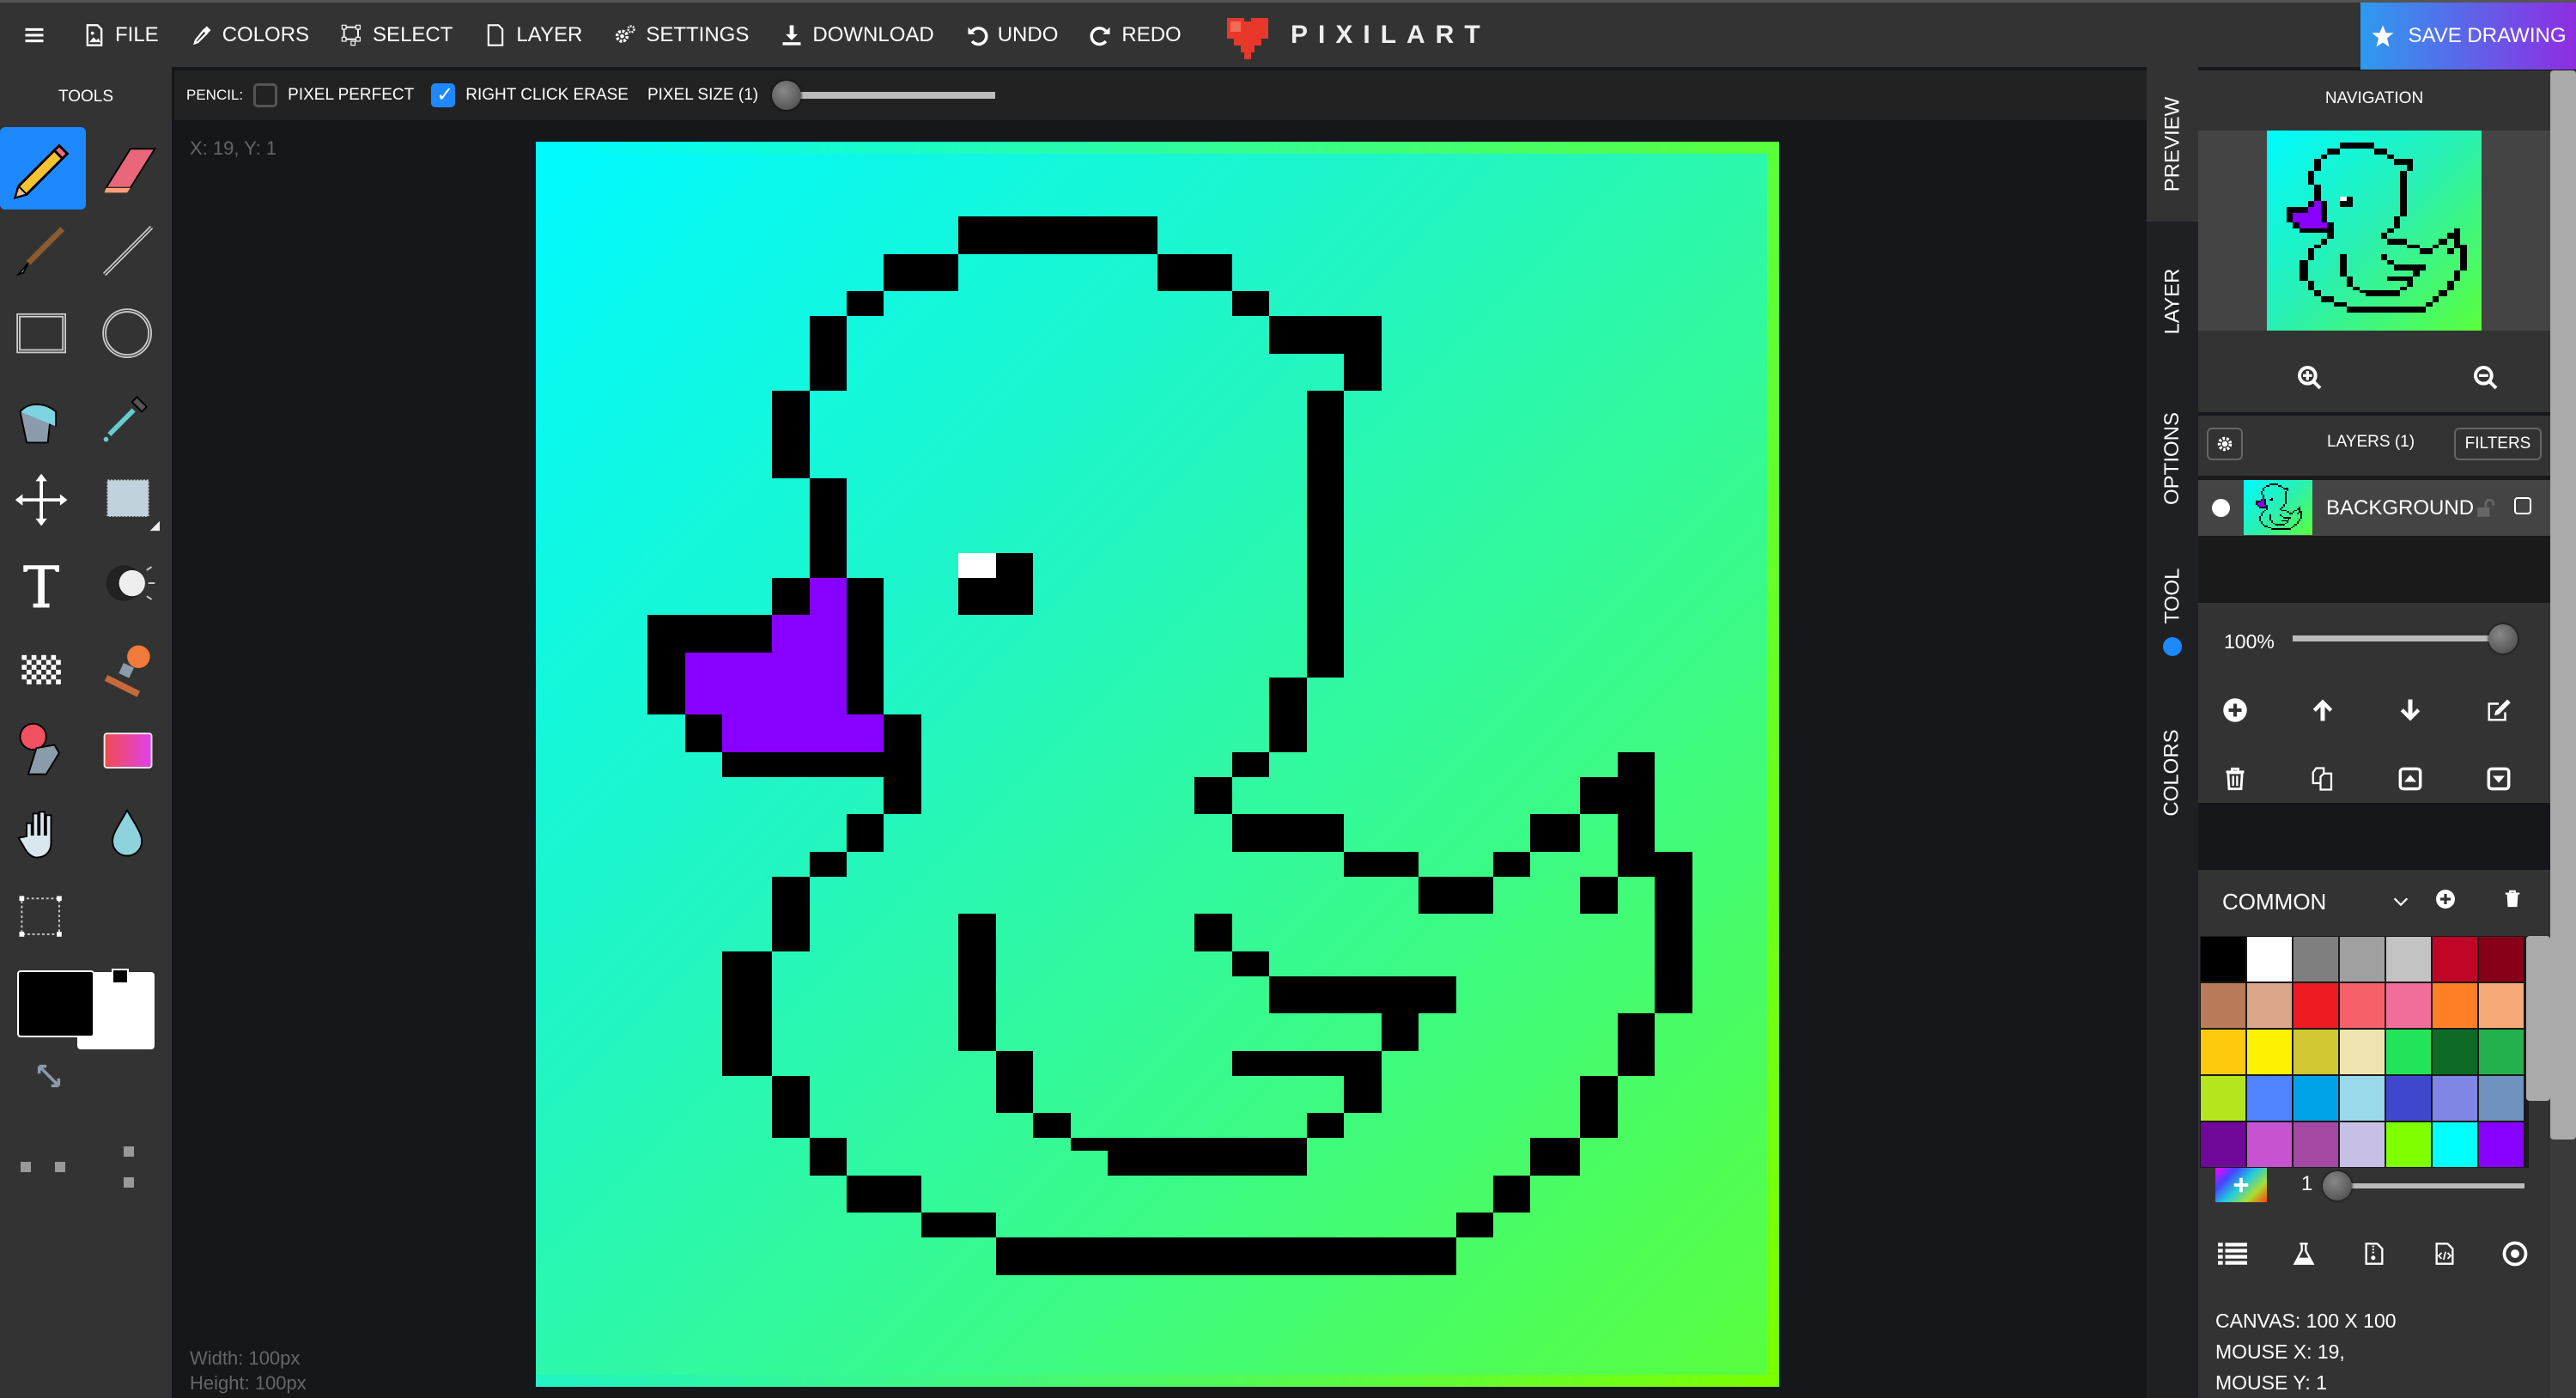 This screenshot has width=2576, height=1398. I want to click on brush-size-slider, so click(2423, 1185).